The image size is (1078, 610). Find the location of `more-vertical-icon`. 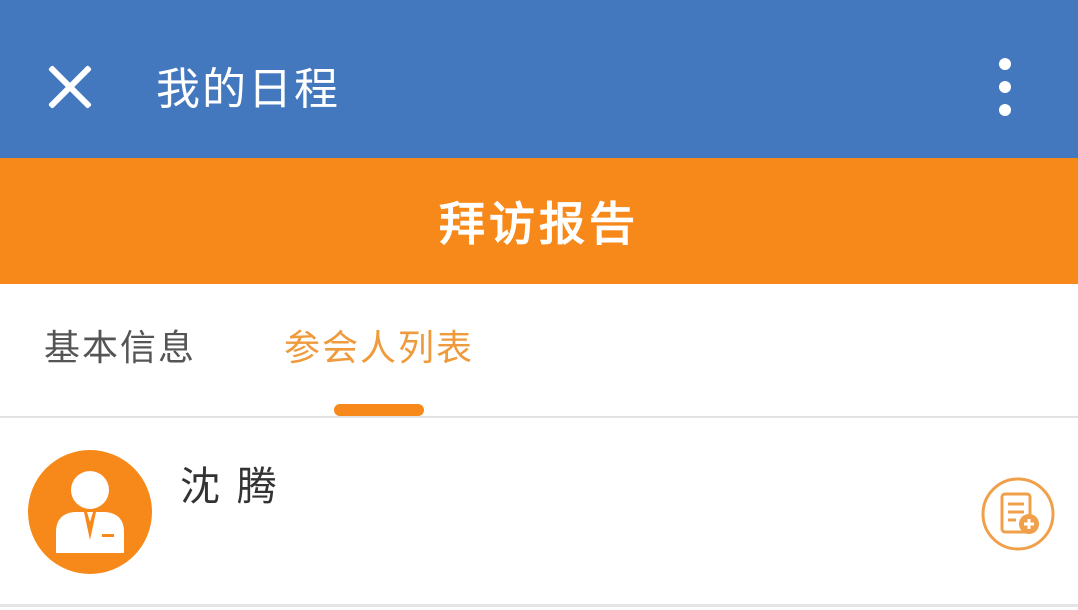

more-vertical-icon is located at coordinates (1006, 87).